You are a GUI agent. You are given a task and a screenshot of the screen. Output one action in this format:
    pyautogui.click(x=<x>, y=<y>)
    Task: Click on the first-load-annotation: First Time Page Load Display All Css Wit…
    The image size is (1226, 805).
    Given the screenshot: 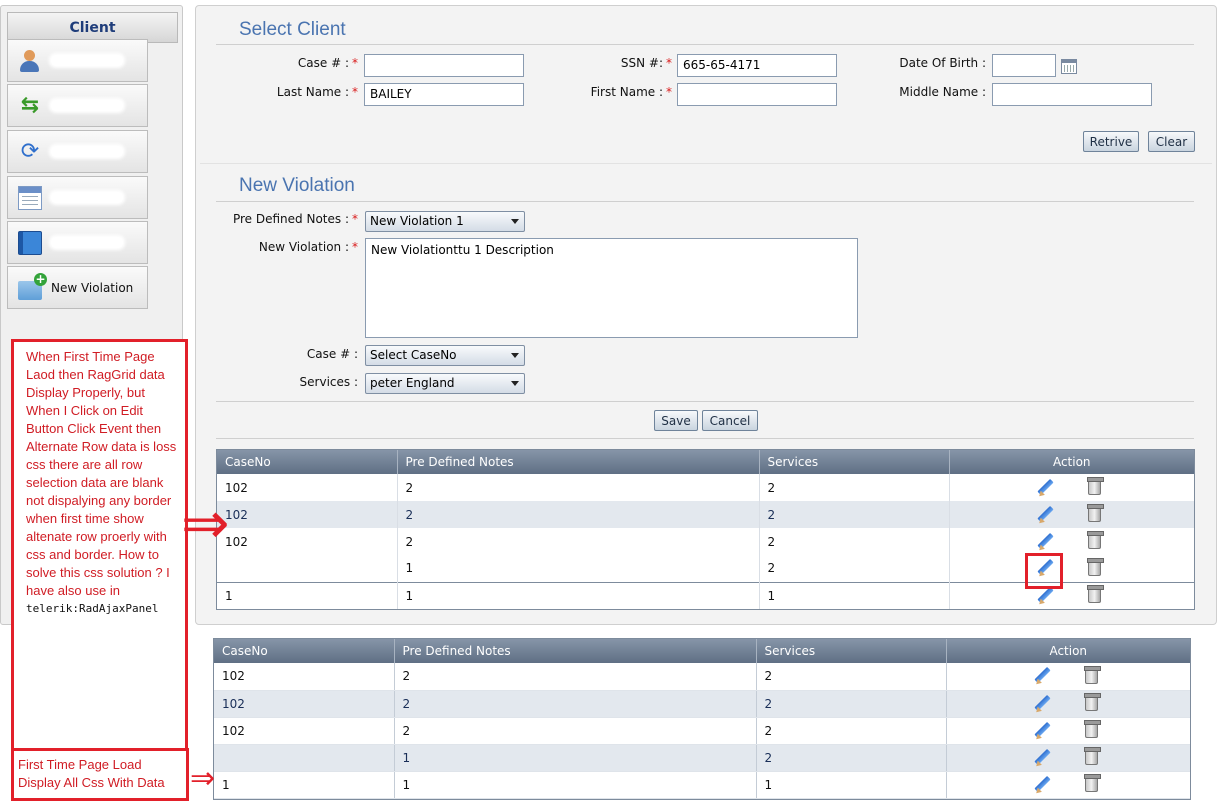 What is the action you would take?
    pyautogui.click(x=100, y=774)
    